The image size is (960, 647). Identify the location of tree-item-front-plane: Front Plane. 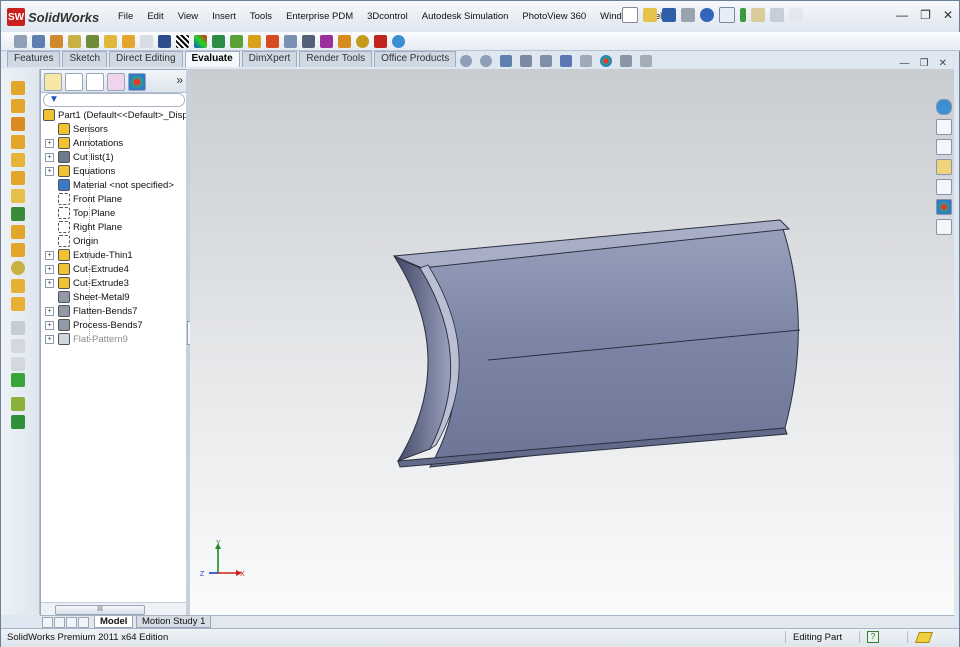
(90, 199).